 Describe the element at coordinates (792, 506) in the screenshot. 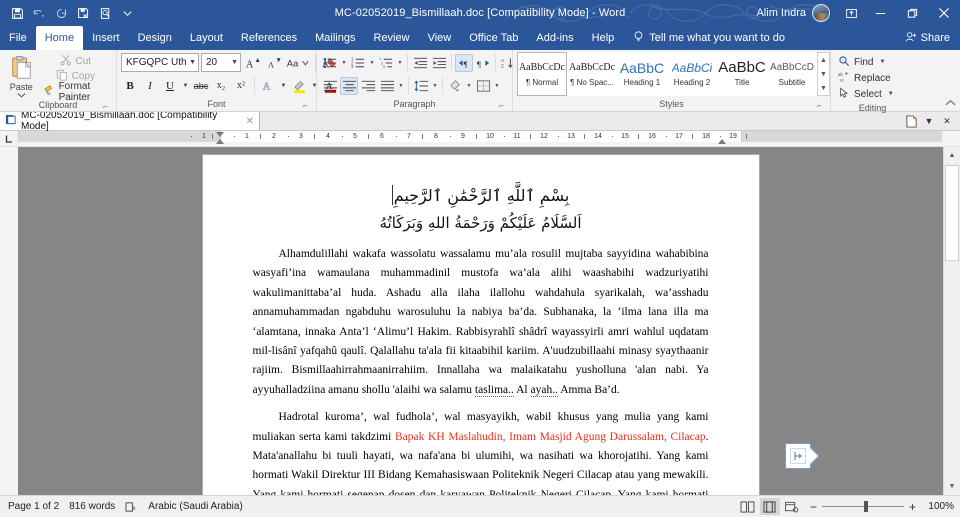

I see `web-layout-icon` at that location.